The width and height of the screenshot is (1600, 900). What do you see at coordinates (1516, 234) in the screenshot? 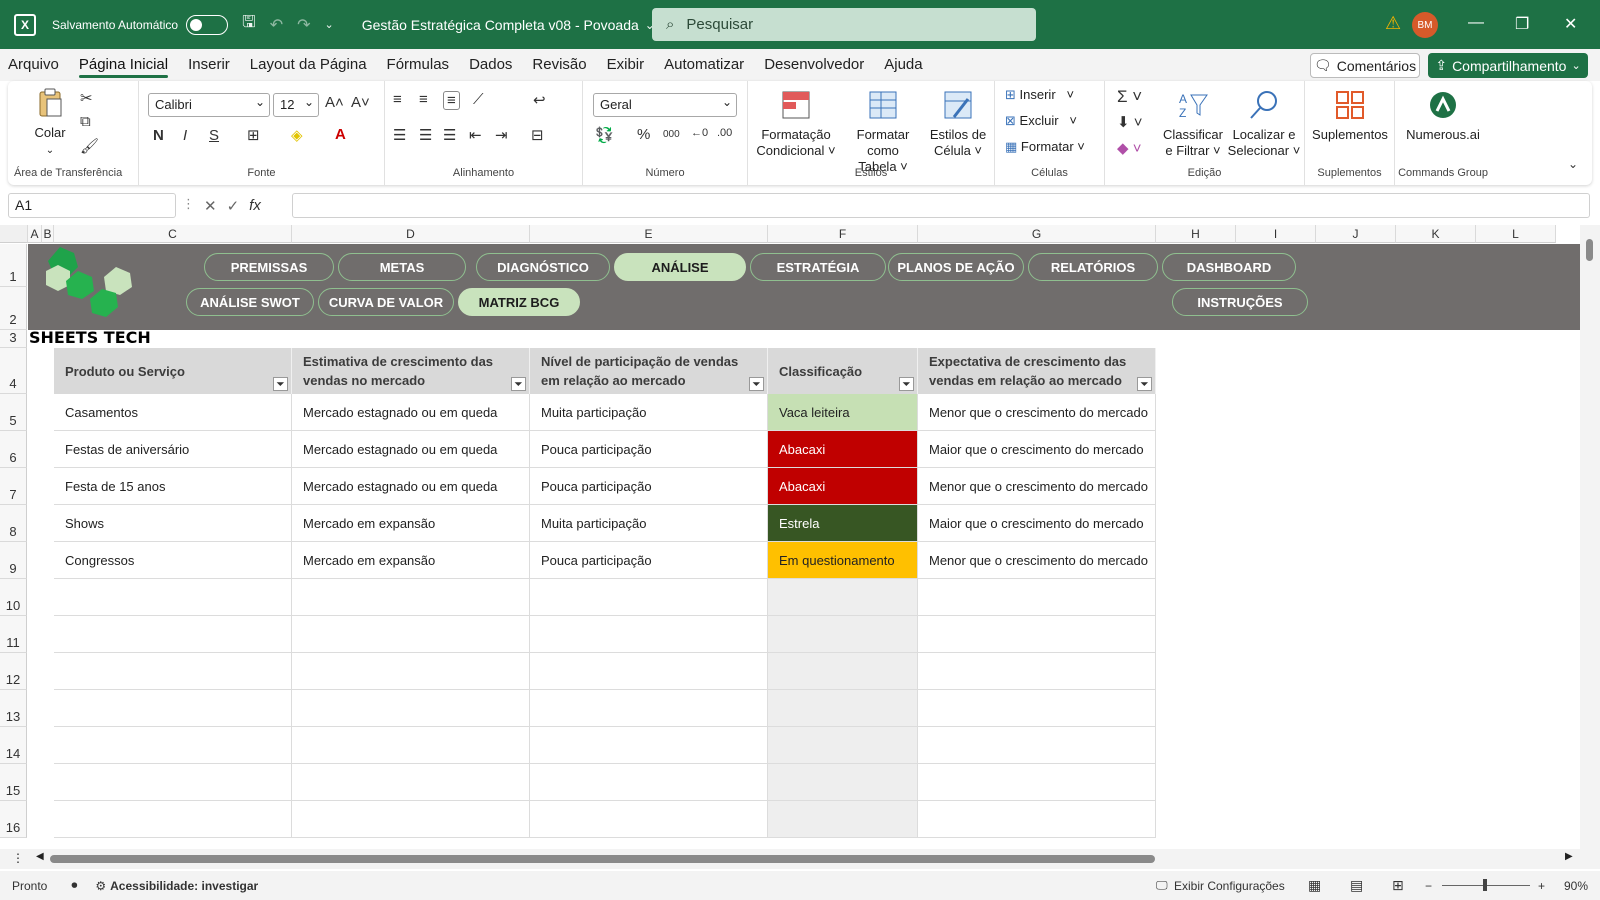
I see `column-header-l: L` at bounding box center [1516, 234].